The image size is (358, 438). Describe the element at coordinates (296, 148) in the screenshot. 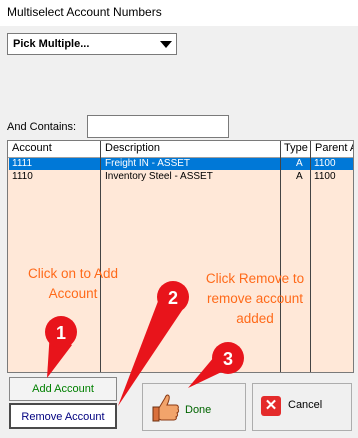

I see `column-header-type: Type` at that location.